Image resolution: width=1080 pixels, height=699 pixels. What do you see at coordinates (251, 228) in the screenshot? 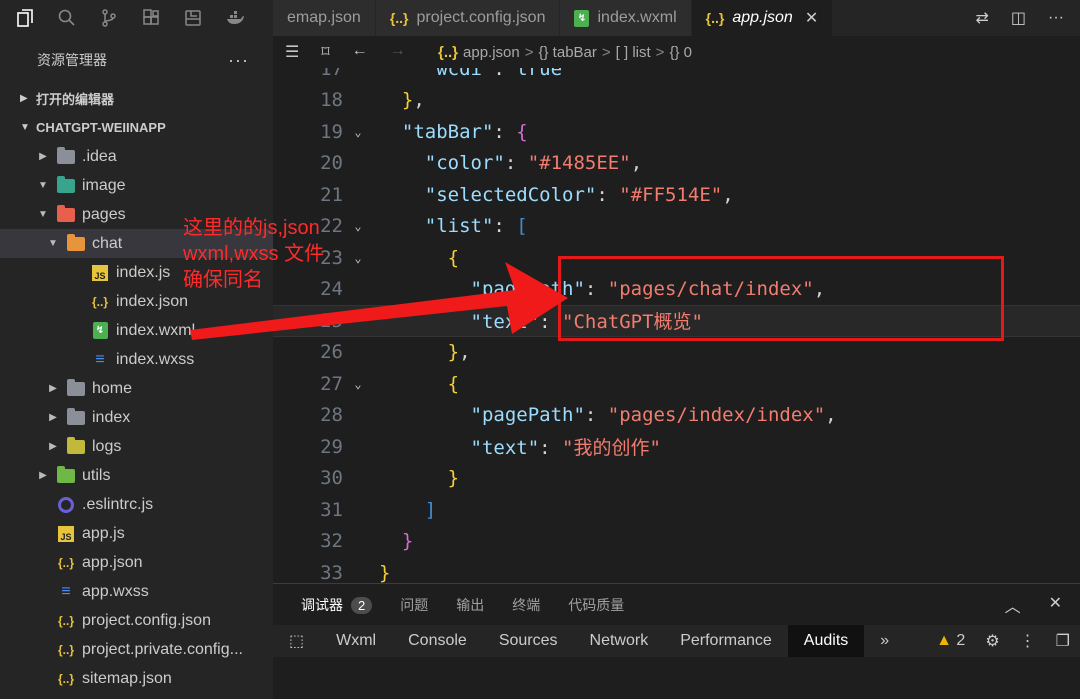
I see `annotation-line: 这里的的js,json` at bounding box center [251, 228].